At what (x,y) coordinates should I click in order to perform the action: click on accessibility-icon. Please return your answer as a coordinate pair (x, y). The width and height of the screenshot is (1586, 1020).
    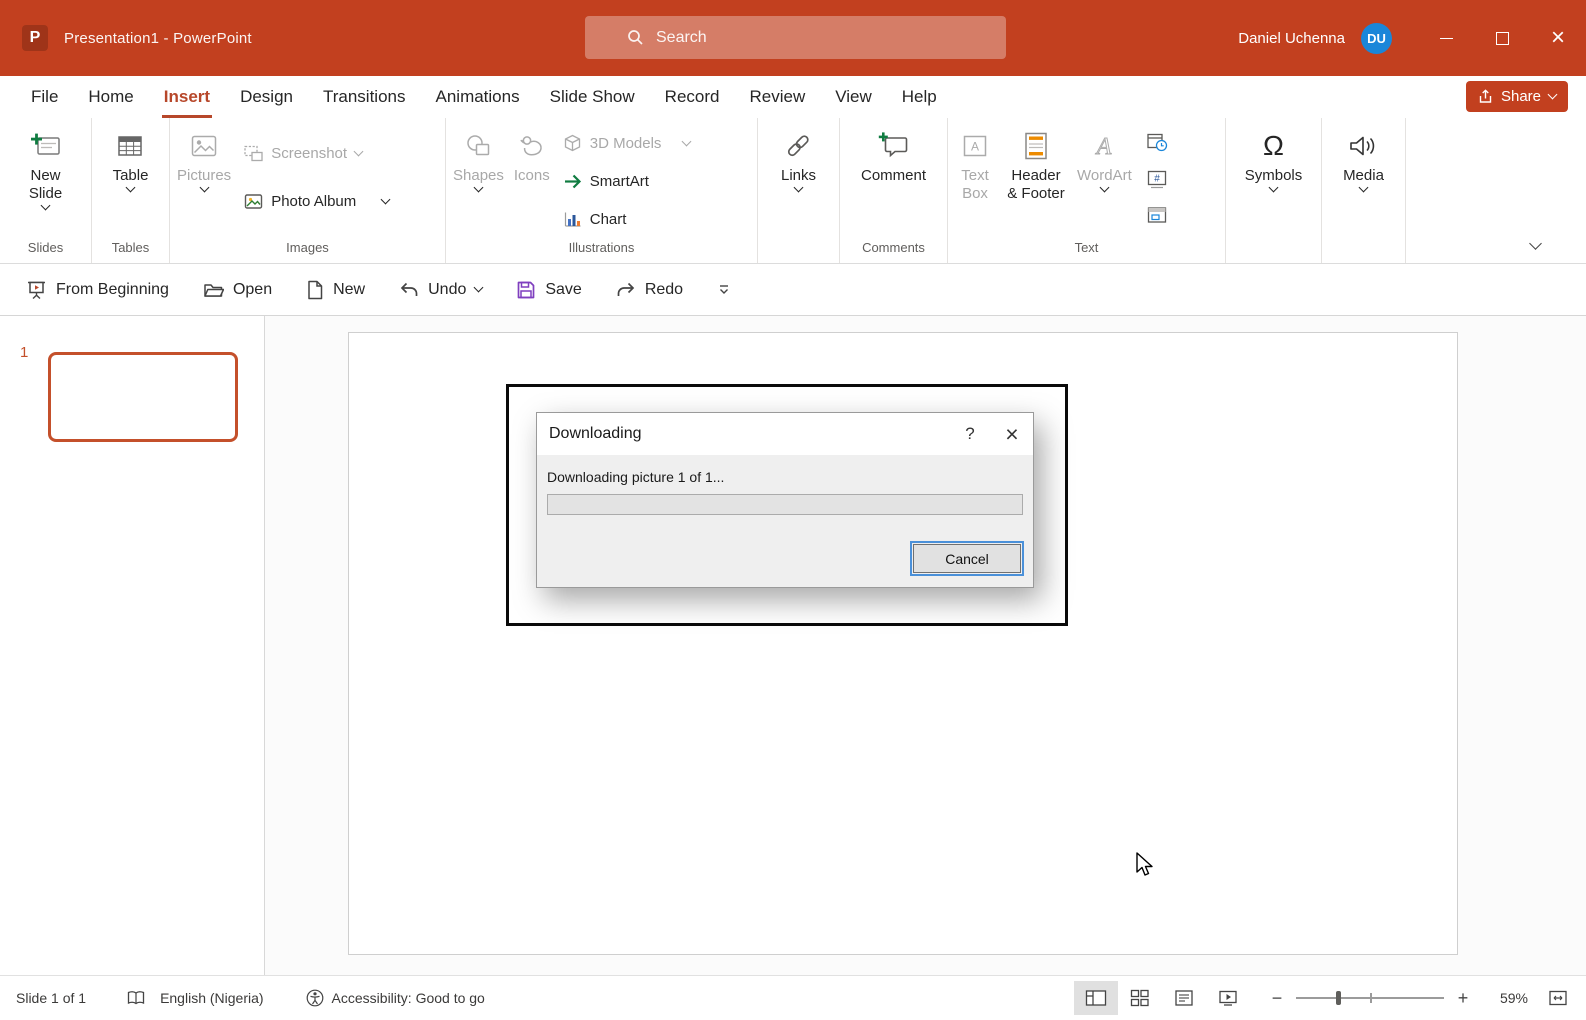
    Looking at the image, I should click on (314, 998).